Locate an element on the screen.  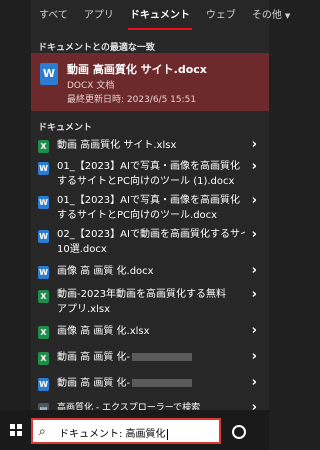
list-item: W 02_【2023】AIで動画を高画質化するサイト 10選.docx › is located at coordinates (150, 242).